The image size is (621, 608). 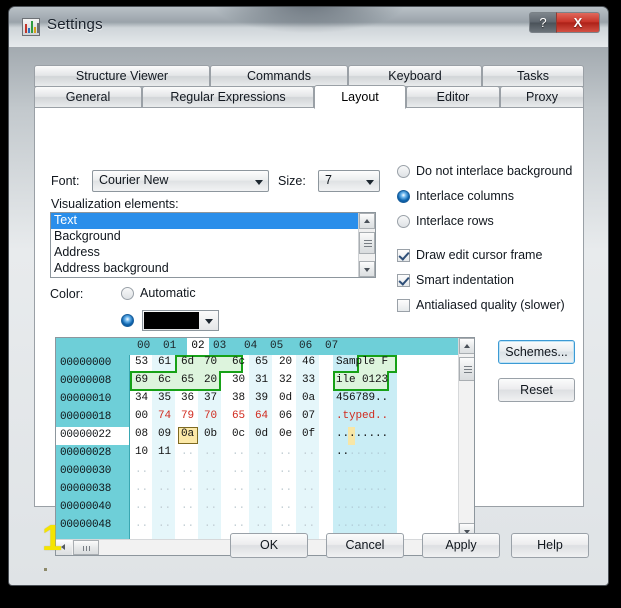 What do you see at coordinates (261, 416) in the screenshot?
I see `hex-byte-modified: 64` at bounding box center [261, 416].